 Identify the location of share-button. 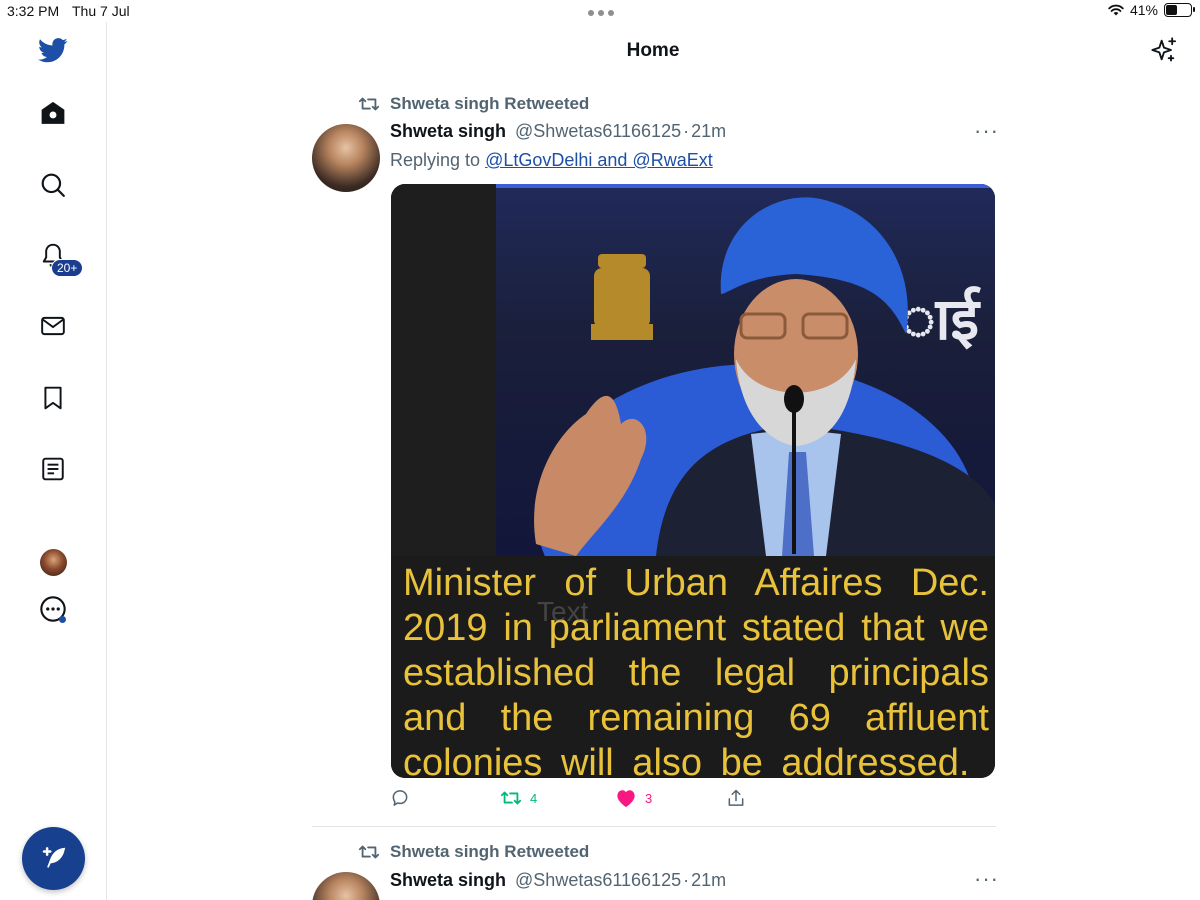
(736, 798).